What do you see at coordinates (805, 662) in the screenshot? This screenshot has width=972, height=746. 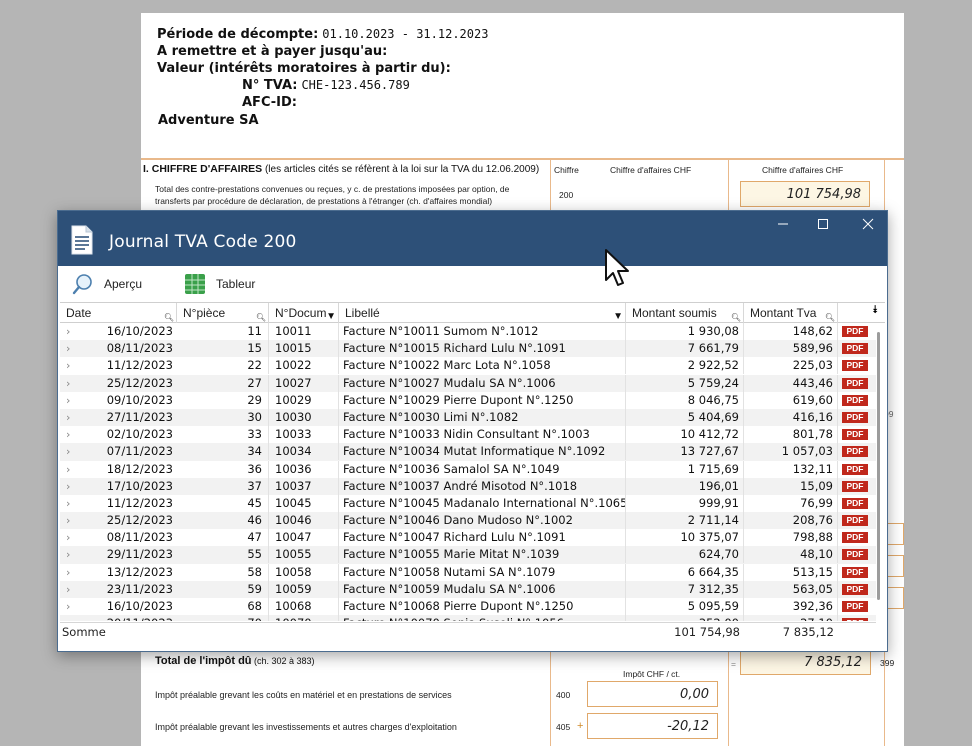 I see `total-amount-field: 7 835,12` at bounding box center [805, 662].